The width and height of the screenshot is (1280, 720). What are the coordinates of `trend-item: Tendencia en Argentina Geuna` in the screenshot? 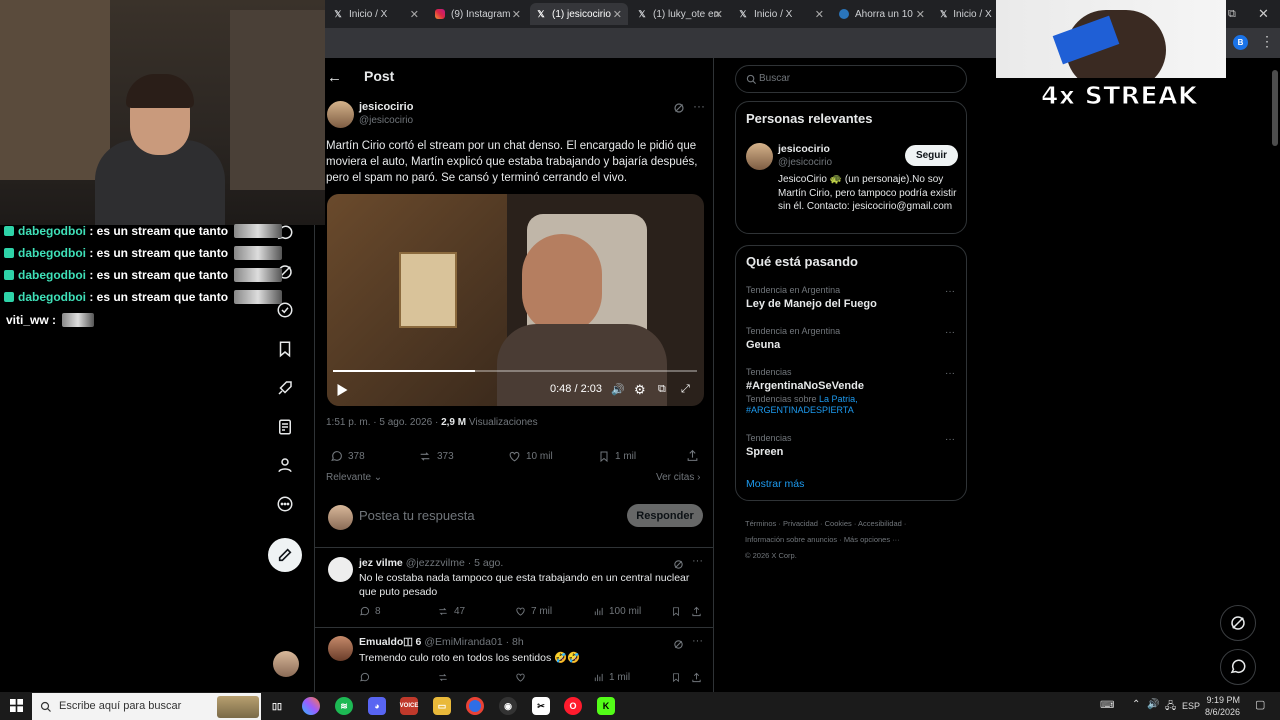 It's located at (851, 338).